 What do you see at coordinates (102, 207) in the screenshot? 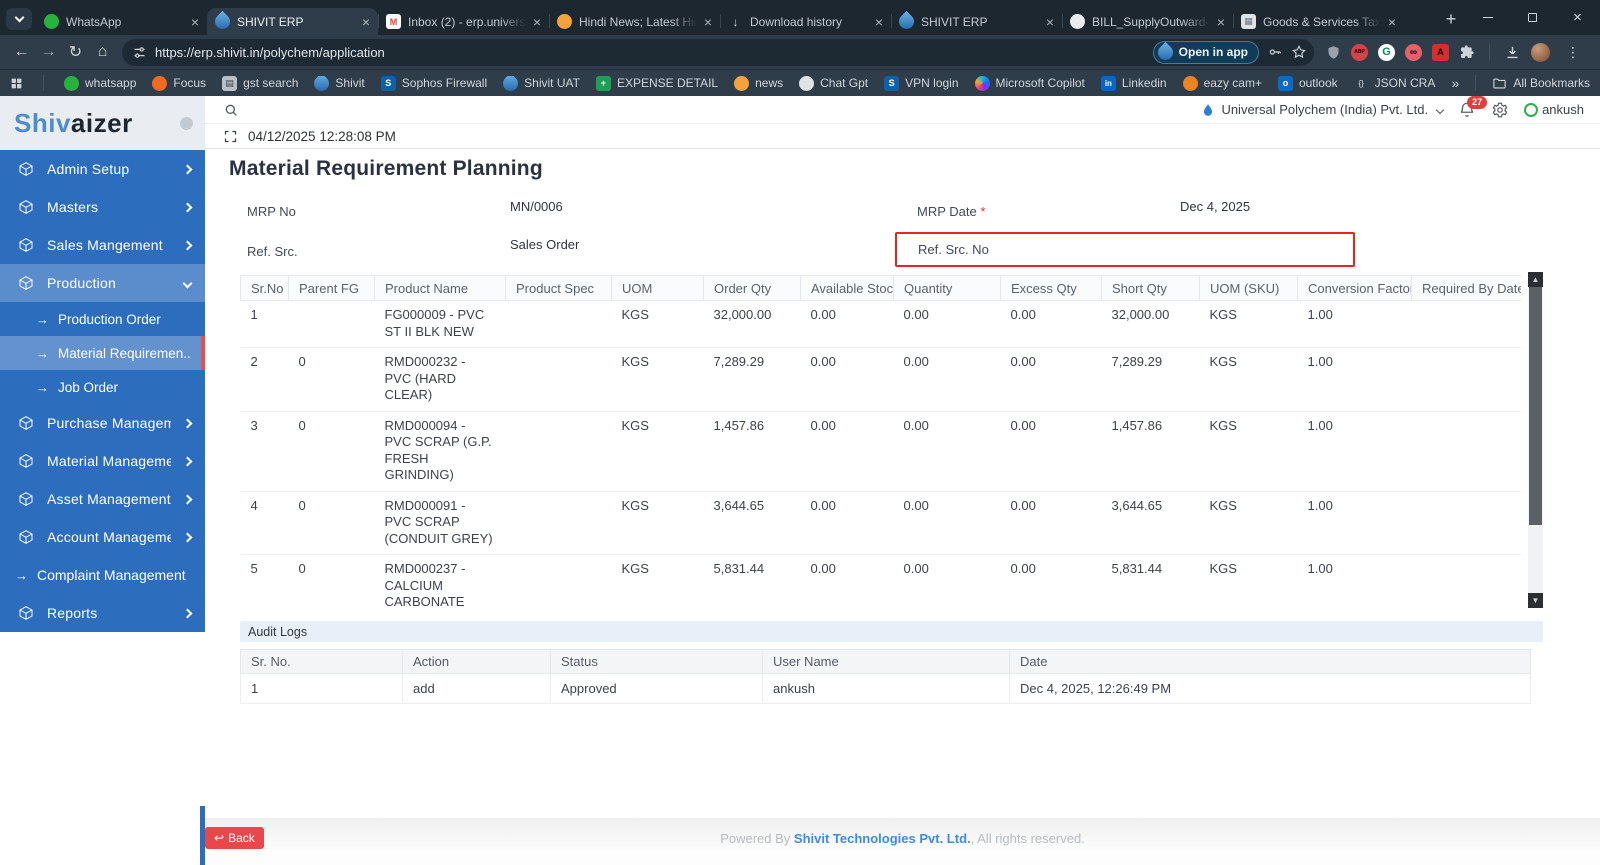
I see `sidebar-item-masters: Masters` at bounding box center [102, 207].